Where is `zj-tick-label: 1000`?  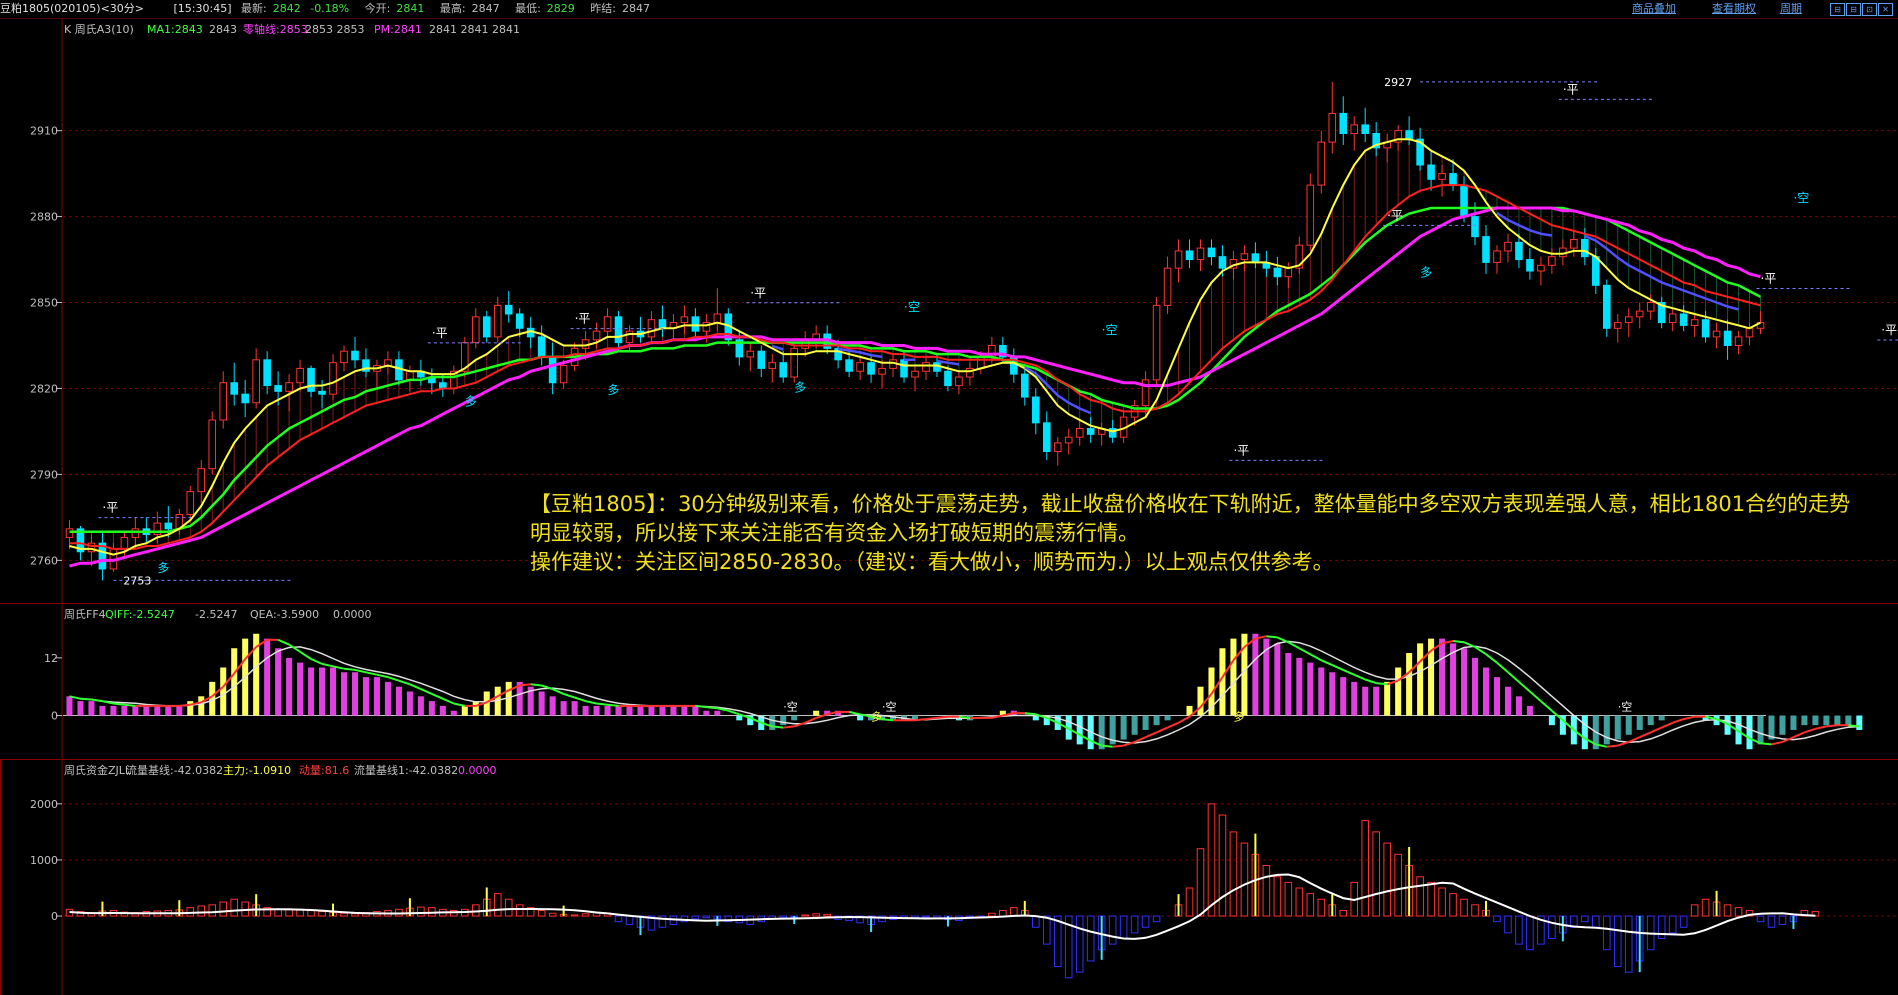 zj-tick-label: 1000 is located at coordinates (44, 860).